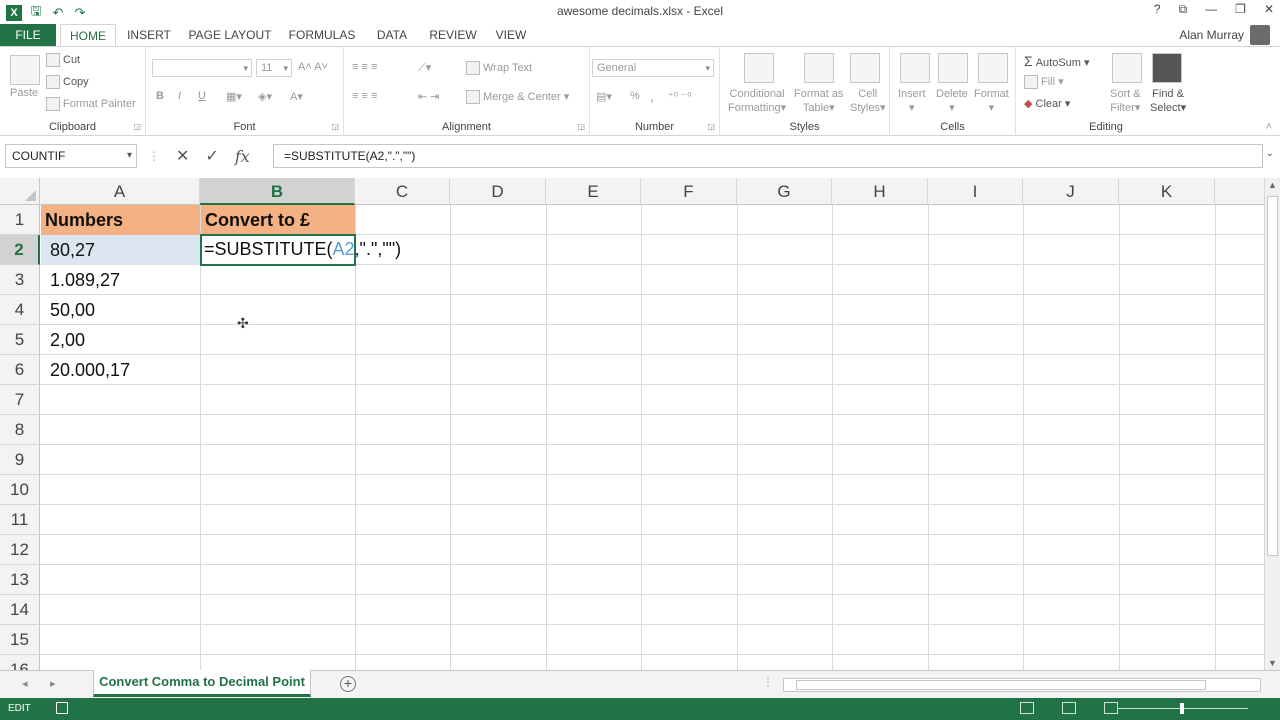 This screenshot has height=720, width=1280. Describe the element at coordinates (1168, 101) in the screenshot. I see `find-select-button: Find & Select▾` at that location.